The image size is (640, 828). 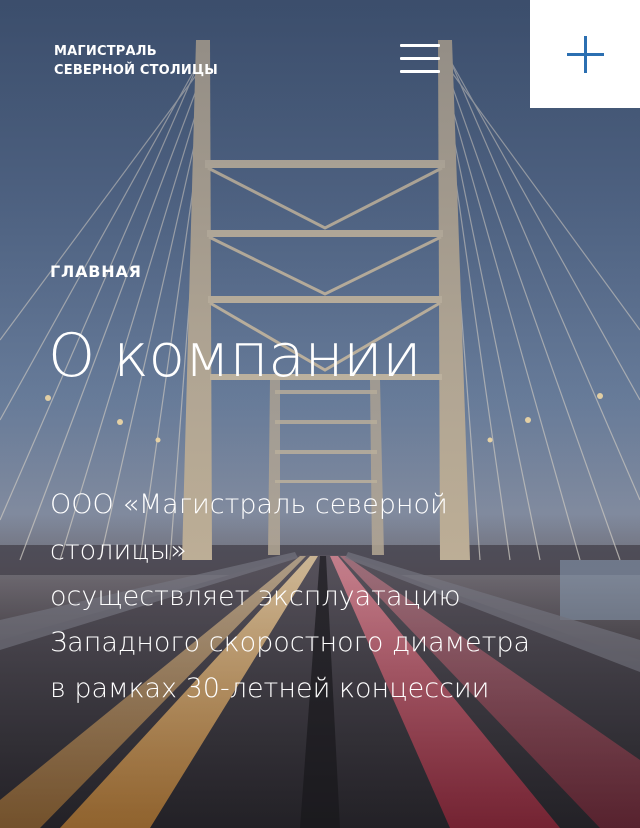 I want to click on page-title: О компании, so click(x=235, y=356).